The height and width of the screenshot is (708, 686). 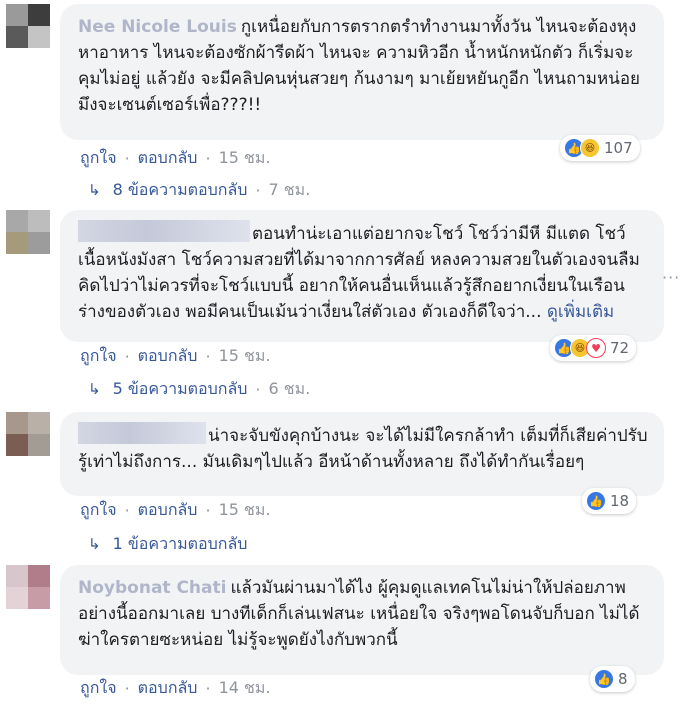 I want to click on replies-time: 7 ชม., so click(x=289, y=189).